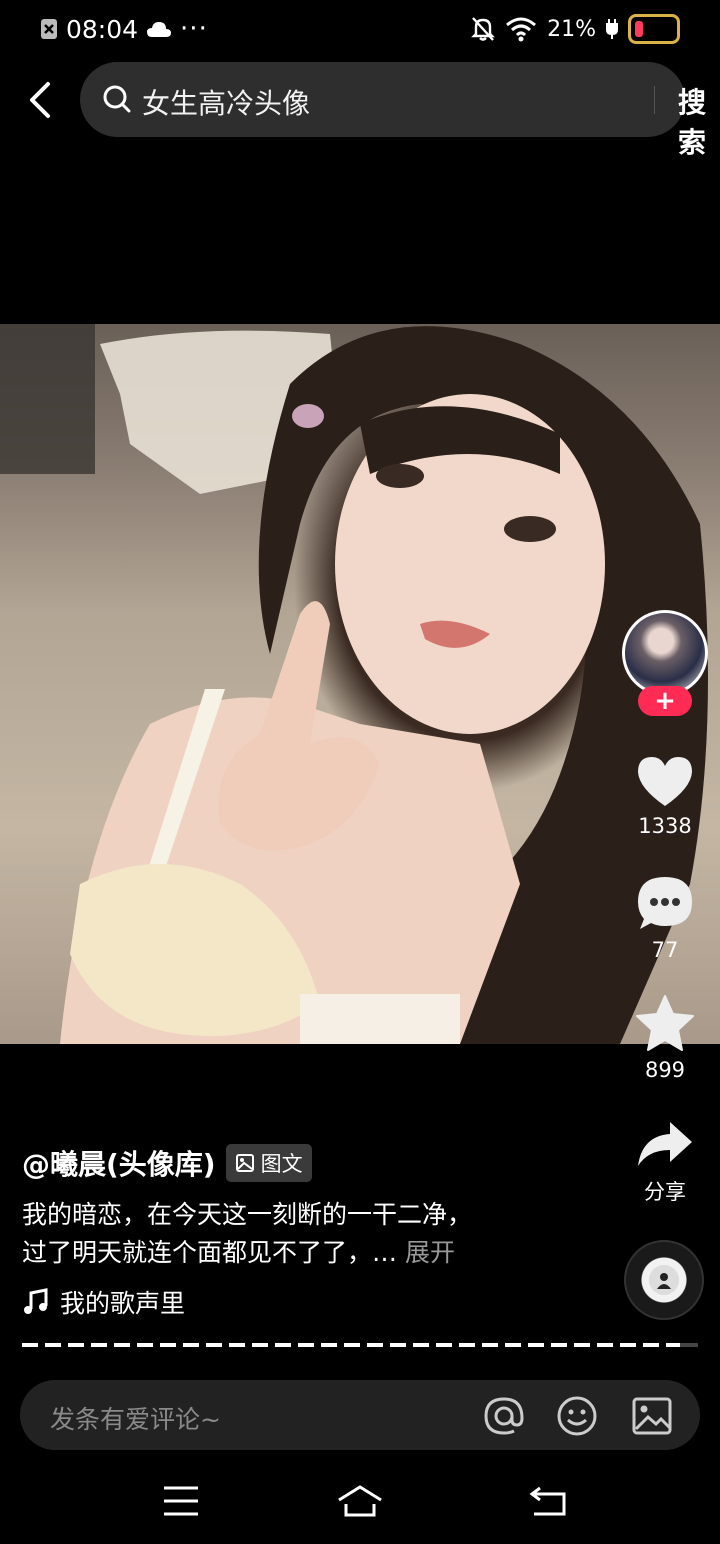 Image resolution: width=720 pixels, height=1544 pixels. Describe the element at coordinates (360, 29) in the screenshot. I see `status-bar: 08:04 ··· 21%` at that location.